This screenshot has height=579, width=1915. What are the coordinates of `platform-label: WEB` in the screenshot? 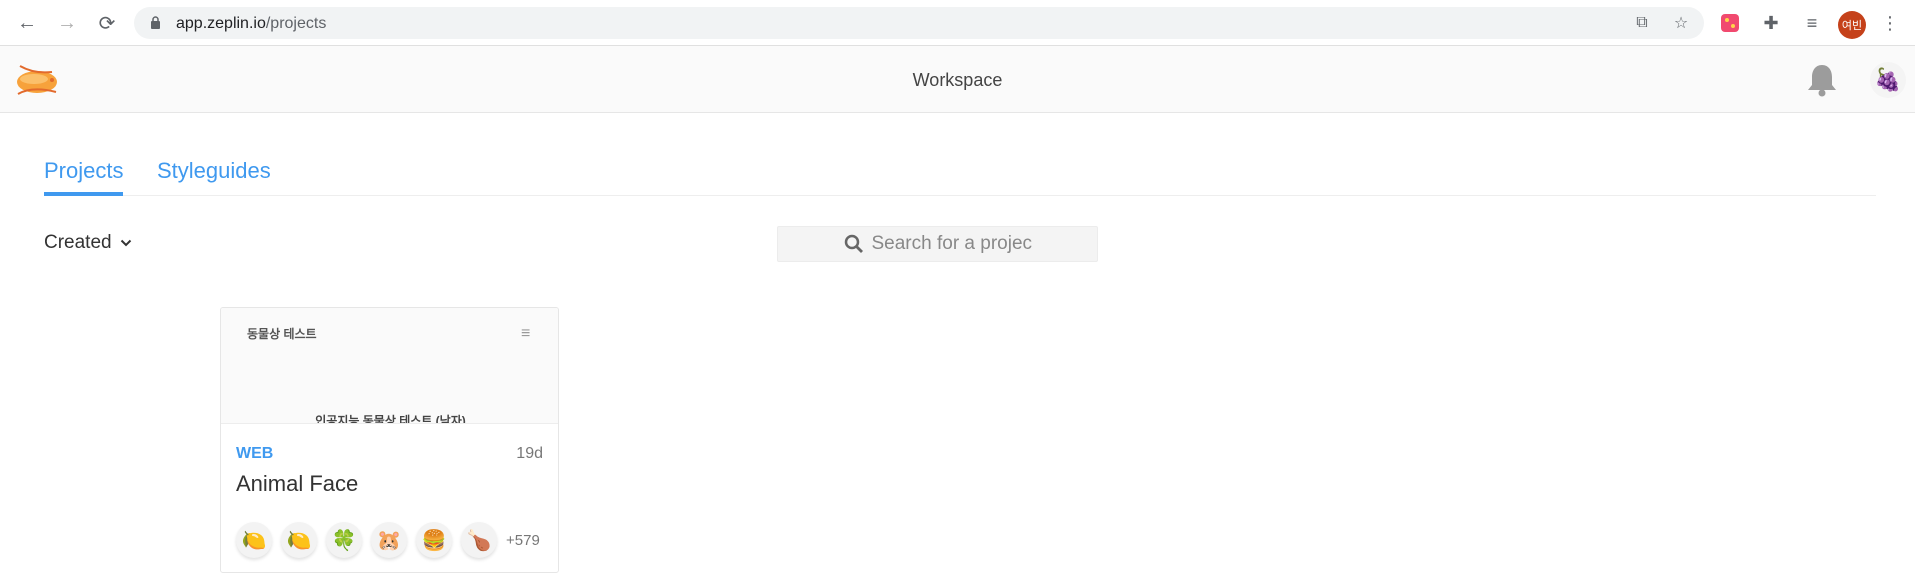 It's located at (255, 453).